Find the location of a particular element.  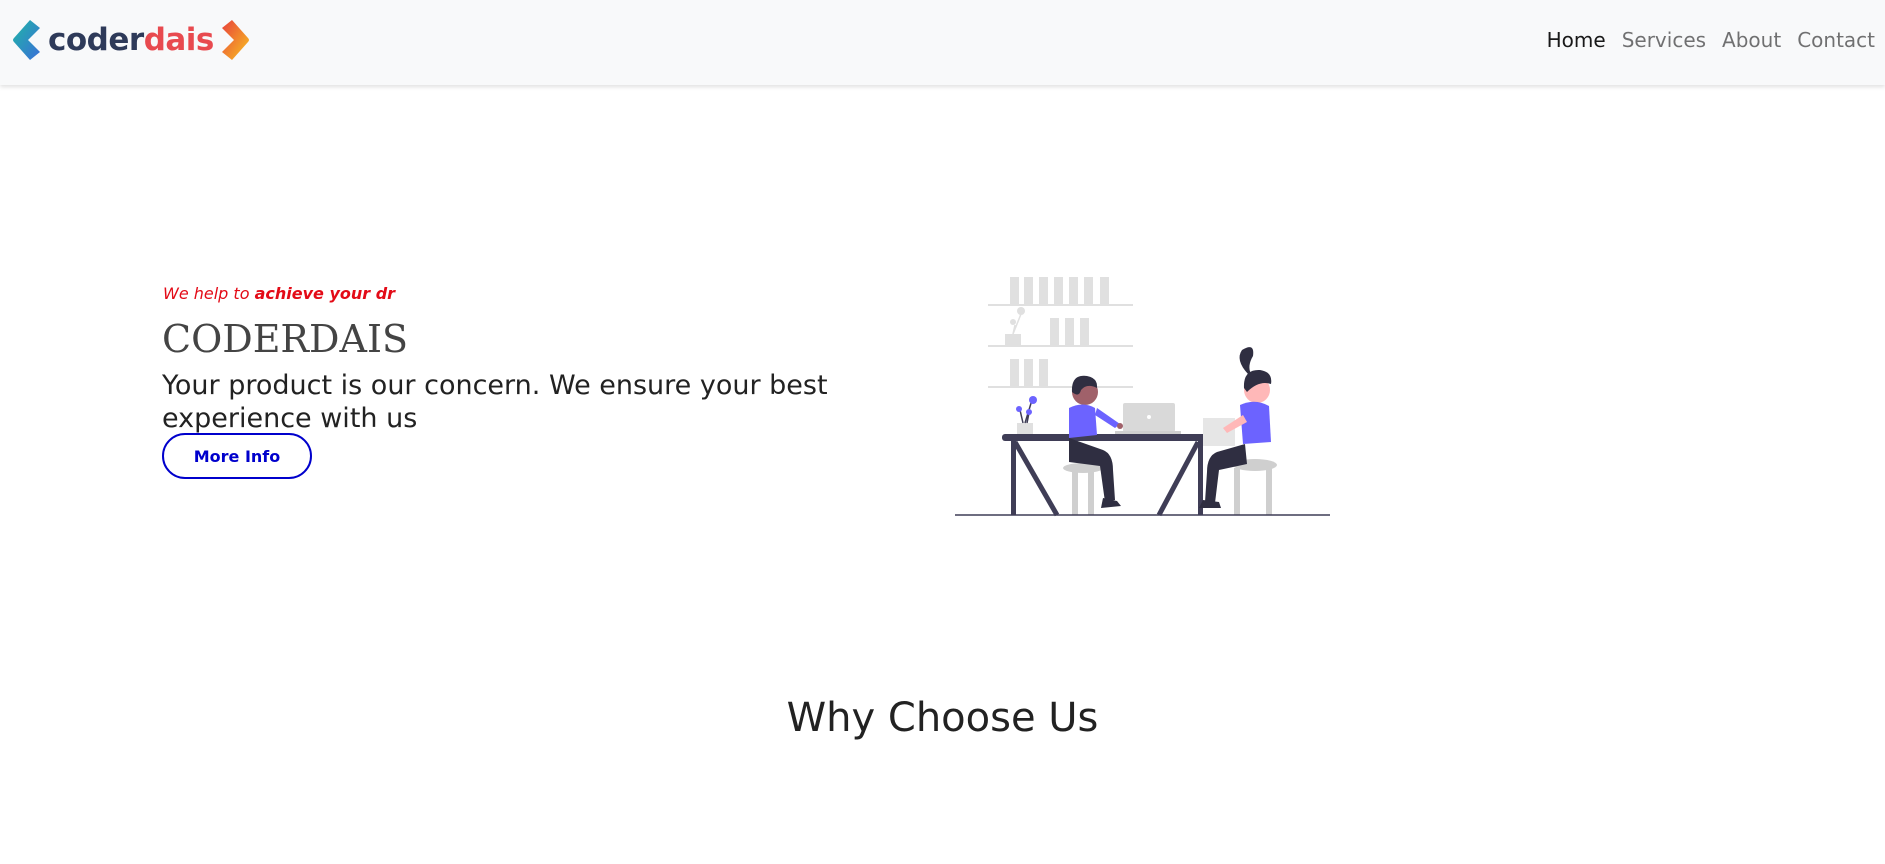

more-info-button: More Info is located at coordinates (237, 456).